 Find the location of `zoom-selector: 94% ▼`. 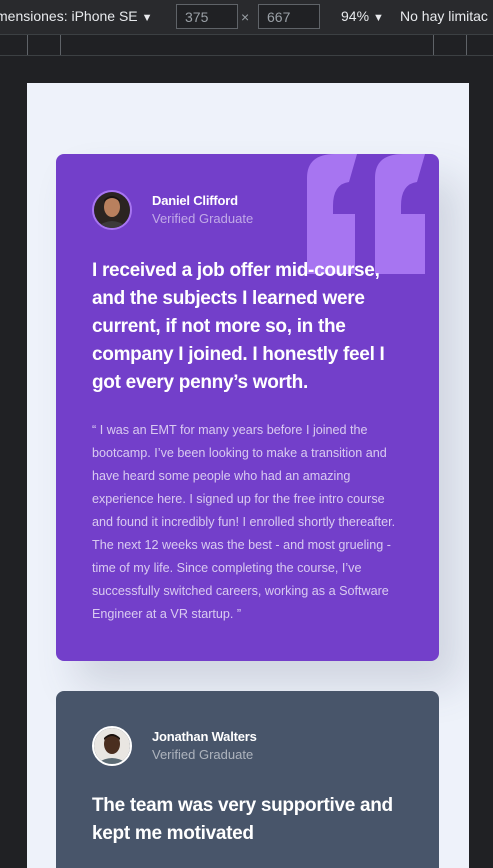

zoom-selector: 94% ▼ is located at coordinates (362, 16).